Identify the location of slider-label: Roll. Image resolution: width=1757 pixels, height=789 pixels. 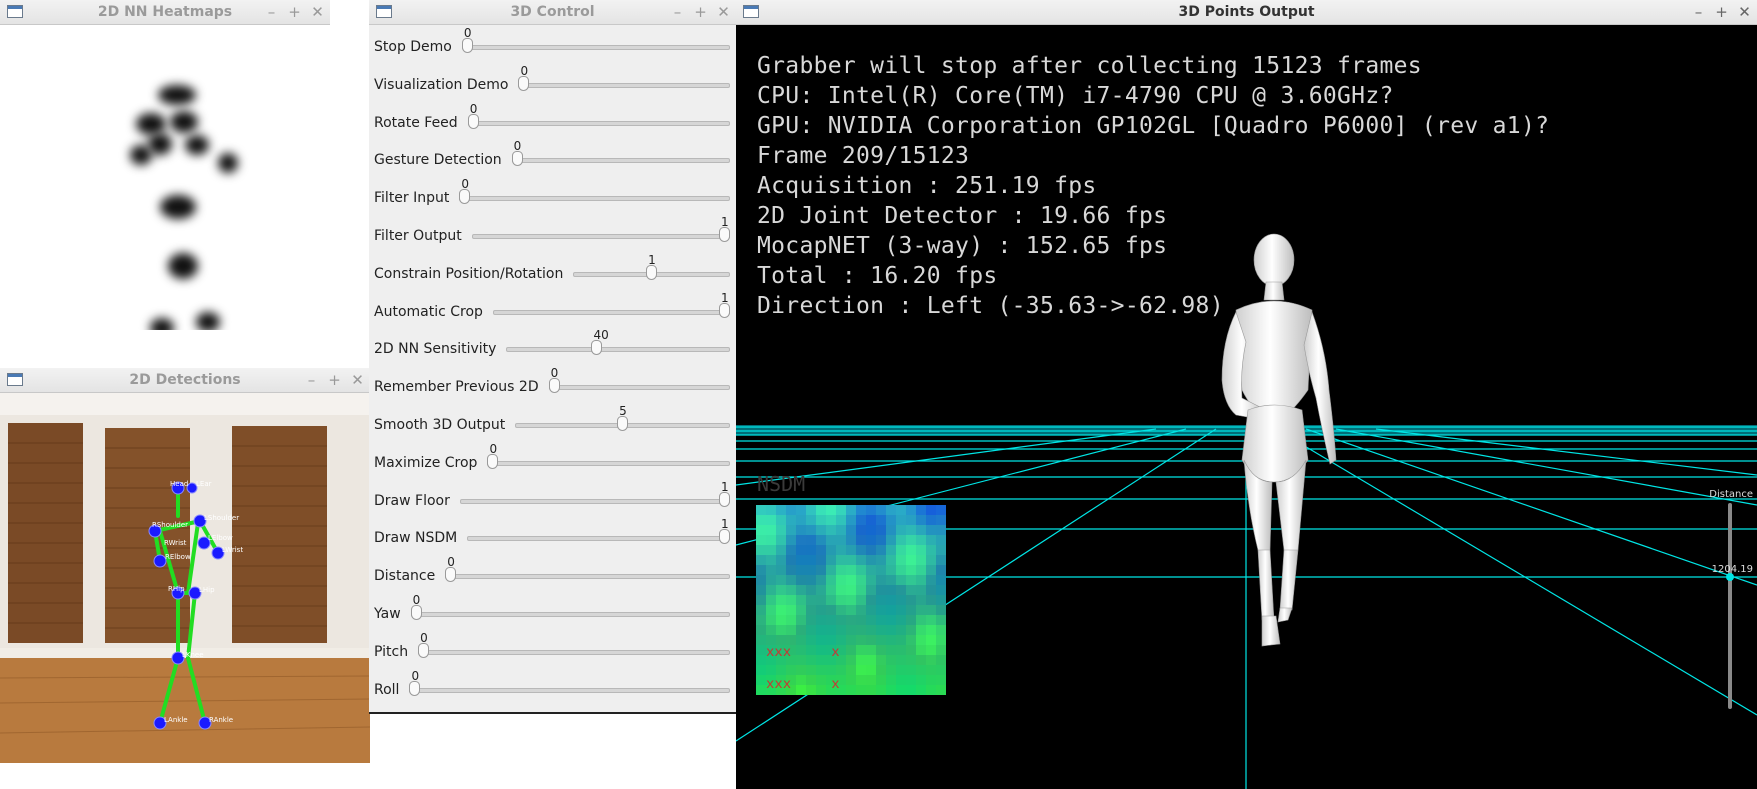
(387, 690).